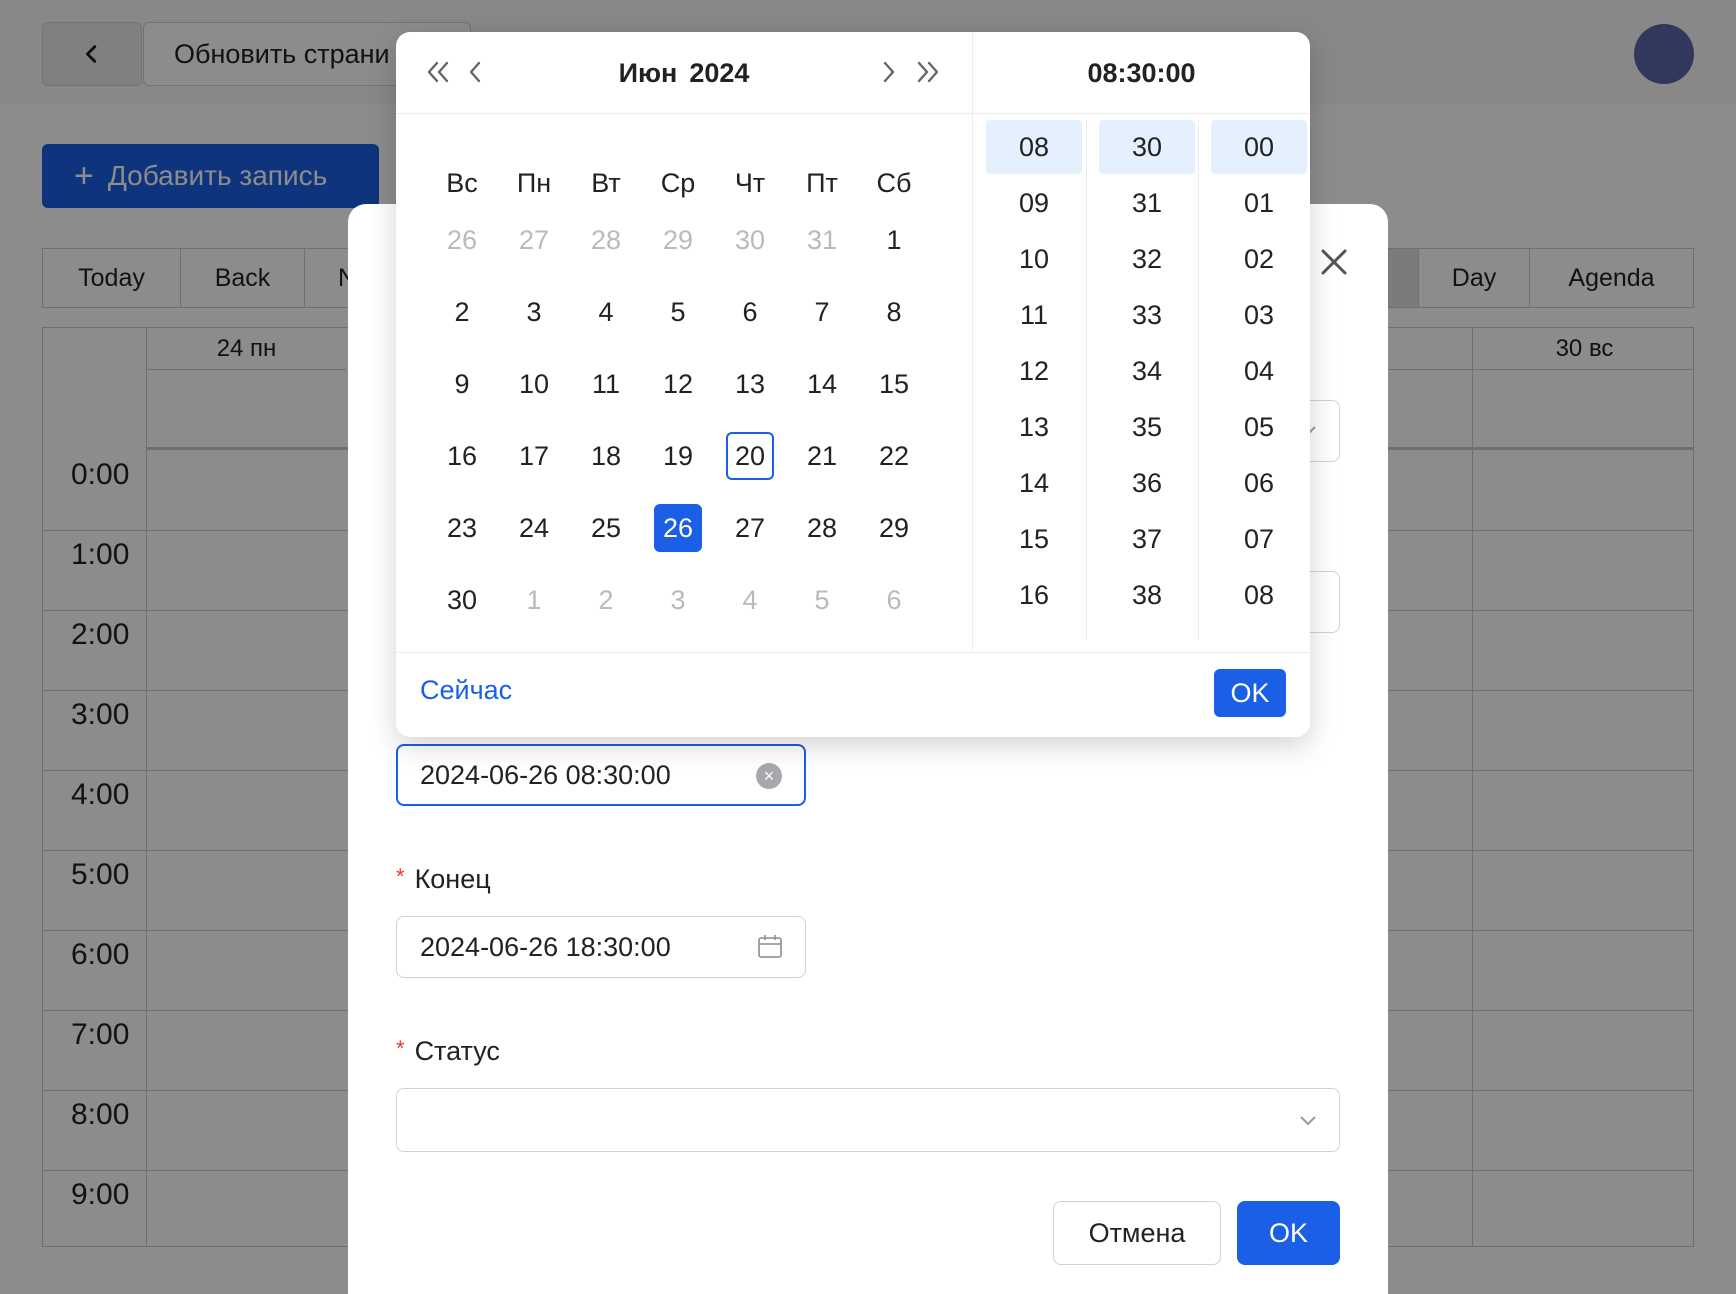 The height and width of the screenshot is (1294, 1736). I want to click on day-cell: 16, so click(462, 456).